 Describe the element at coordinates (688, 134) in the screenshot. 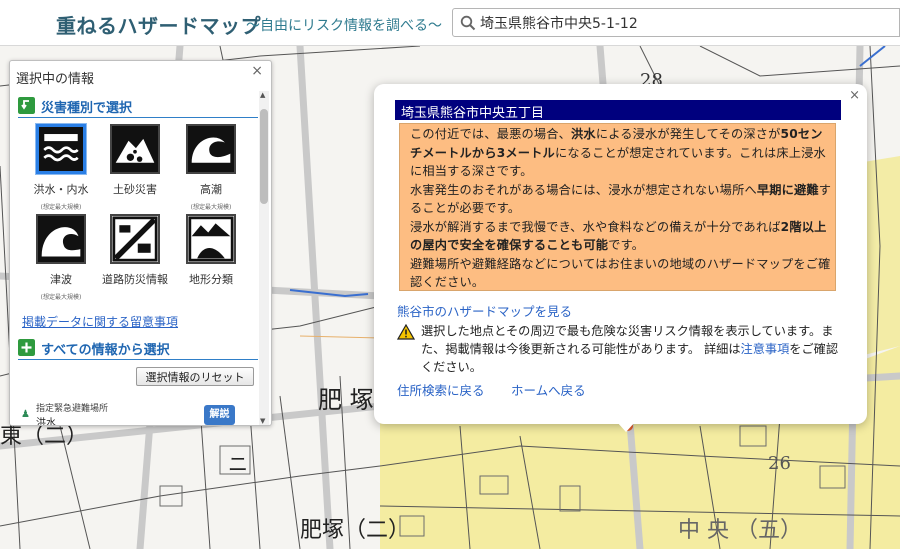

I see `risk-text-segment: による浸水が発生してその深さが` at that location.